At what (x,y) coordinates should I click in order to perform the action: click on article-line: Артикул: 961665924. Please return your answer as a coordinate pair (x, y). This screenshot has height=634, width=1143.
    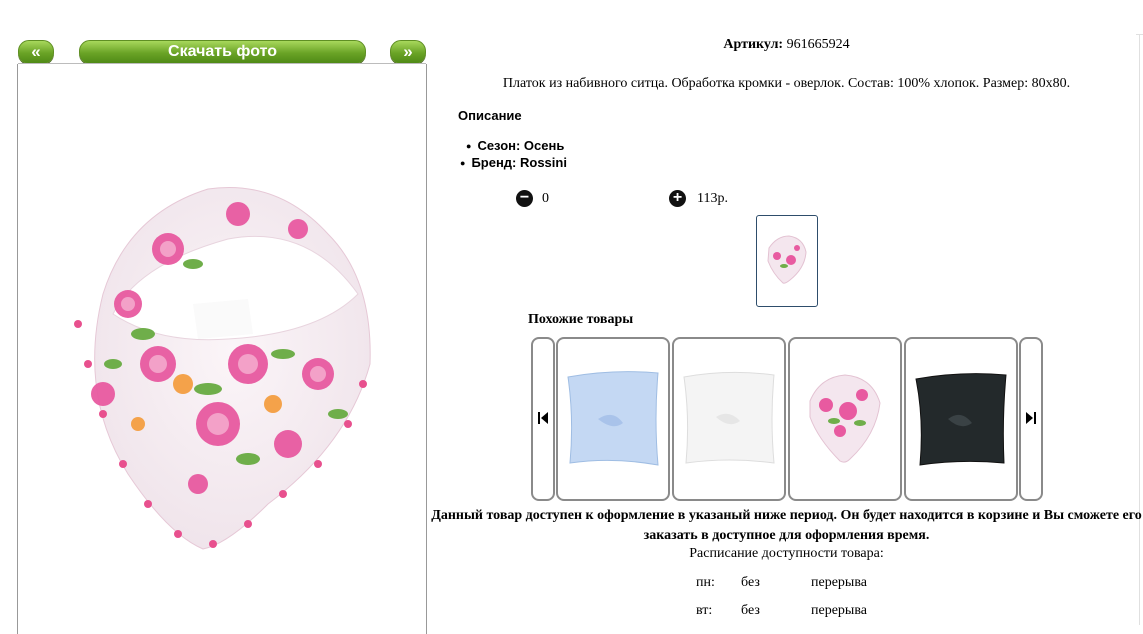
    Looking at the image, I should click on (786, 45).